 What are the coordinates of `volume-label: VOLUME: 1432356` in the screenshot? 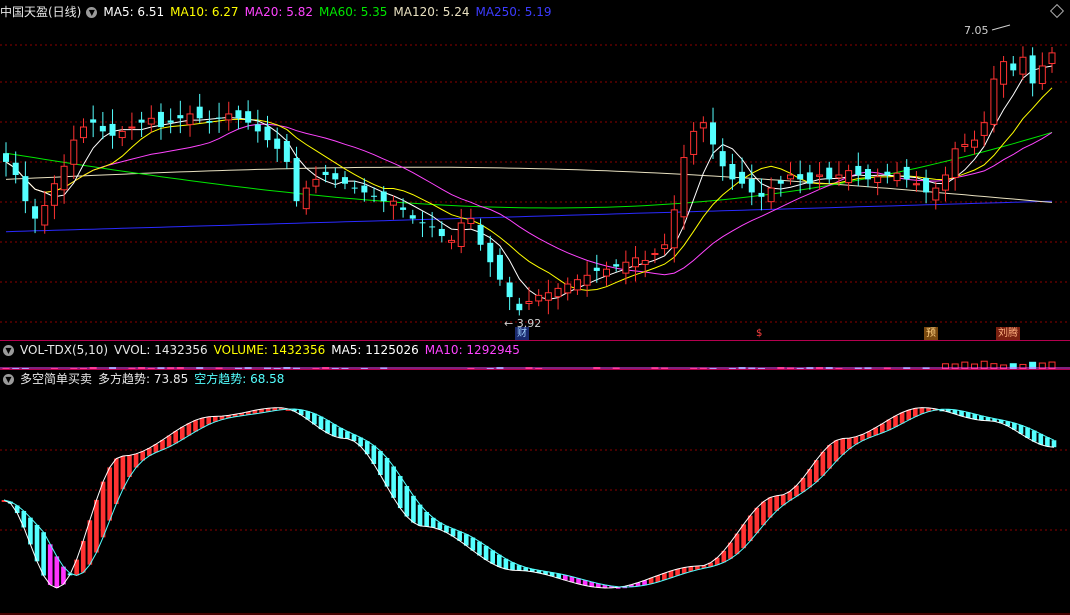 It's located at (269, 350).